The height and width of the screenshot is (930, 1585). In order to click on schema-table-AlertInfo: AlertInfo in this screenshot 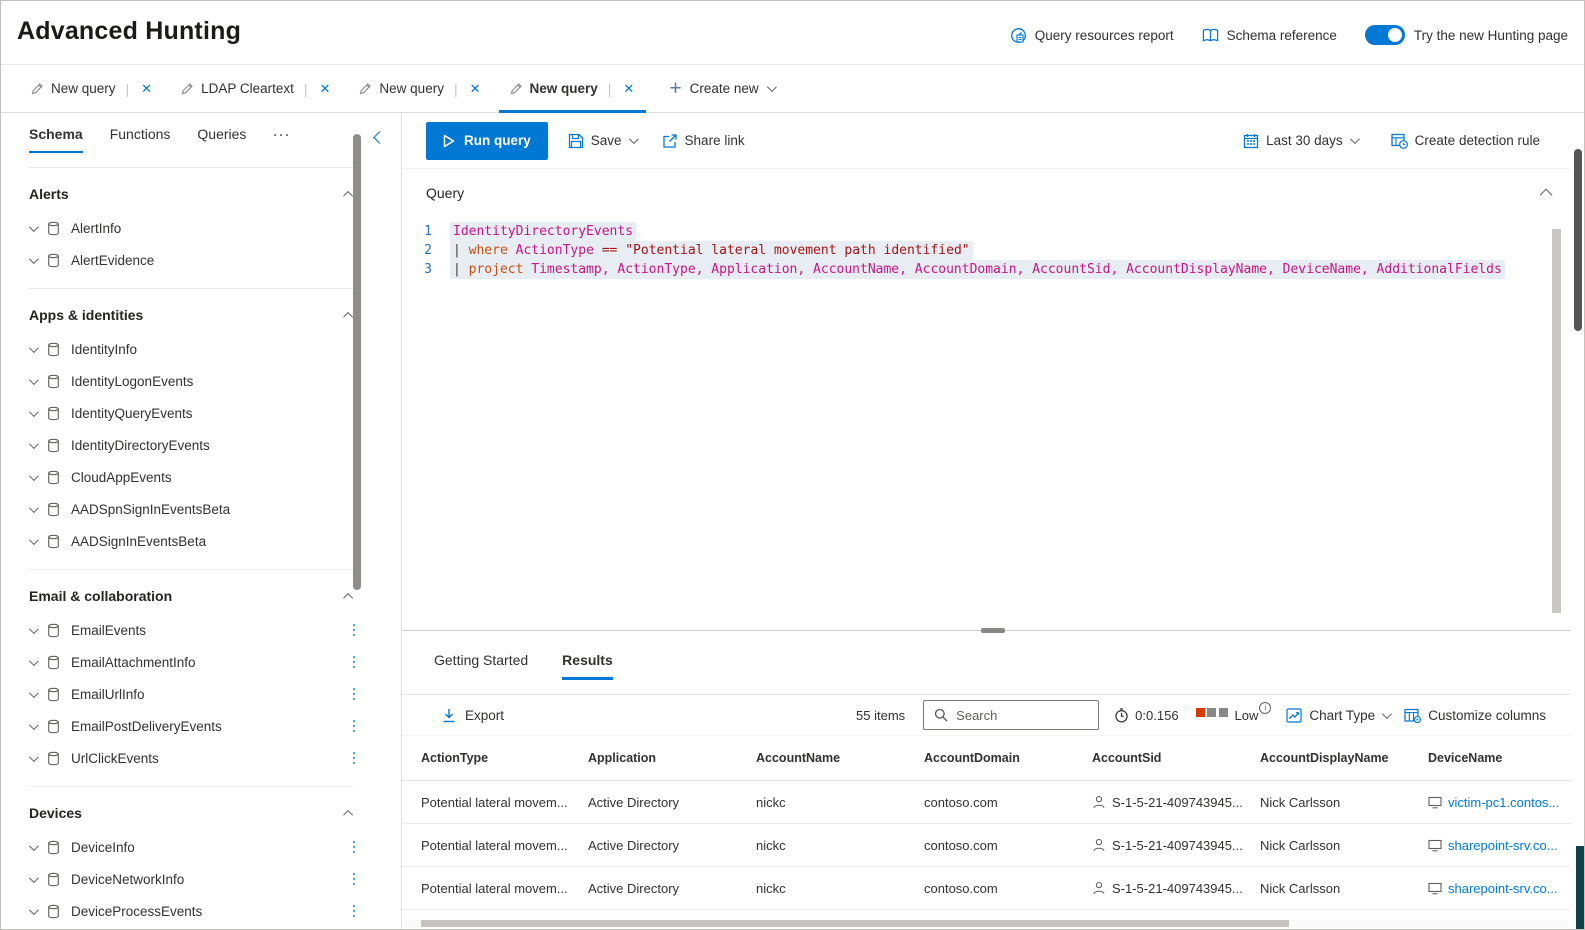, I will do `click(214, 228)`.